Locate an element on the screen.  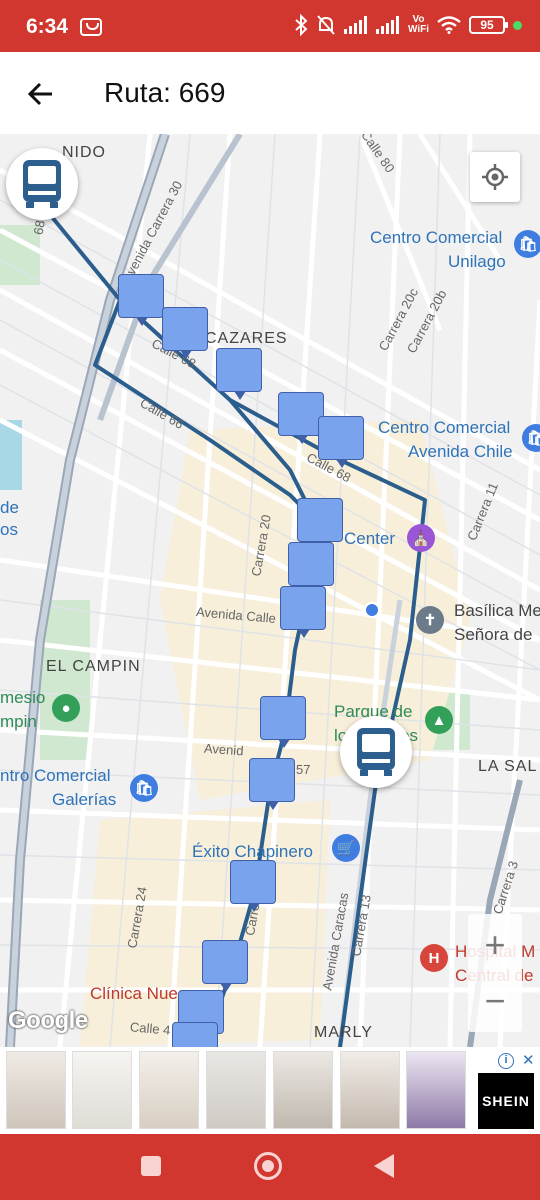
poi-label-os: os is located at coordinates (9, 529).